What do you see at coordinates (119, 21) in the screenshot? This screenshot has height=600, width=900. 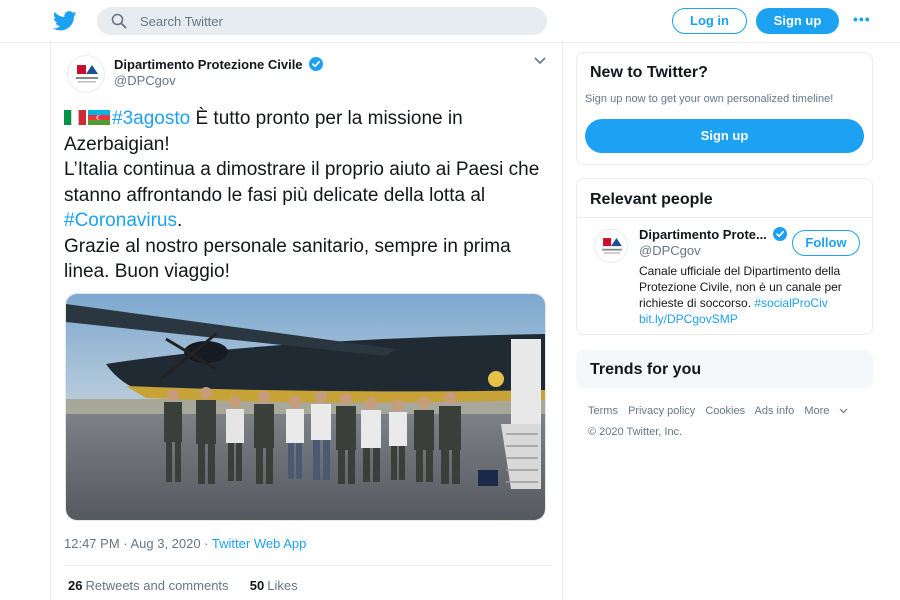 I see `search-icon` at bounding box center [119, 21].